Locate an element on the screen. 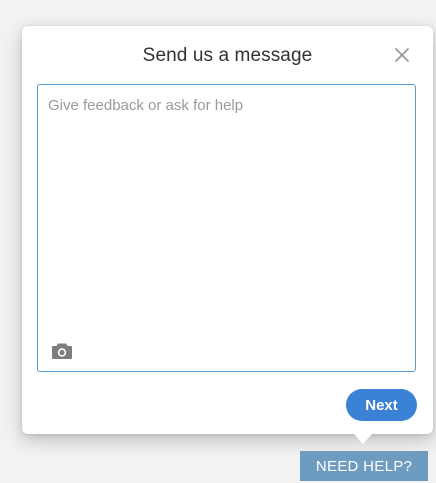  close-icon is located at coordinates (402, 55).